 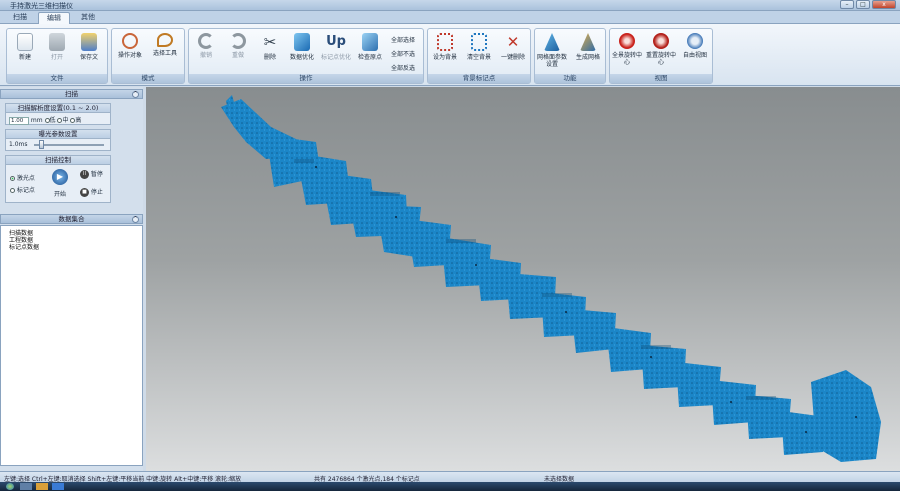 I want to click on group-operate-label: 操作, so click(x=306, y=78).